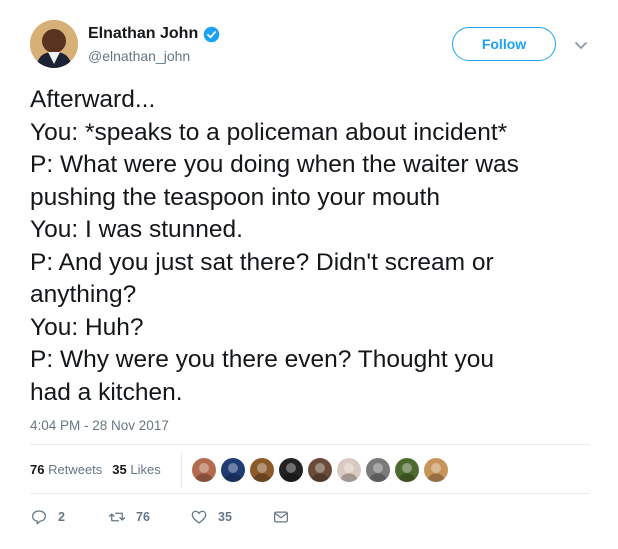 The width and height of the screenshot is (618, 549). Describe the element at coordinates (181, 470) in the screenshot. I see `stats-separator` at that location.